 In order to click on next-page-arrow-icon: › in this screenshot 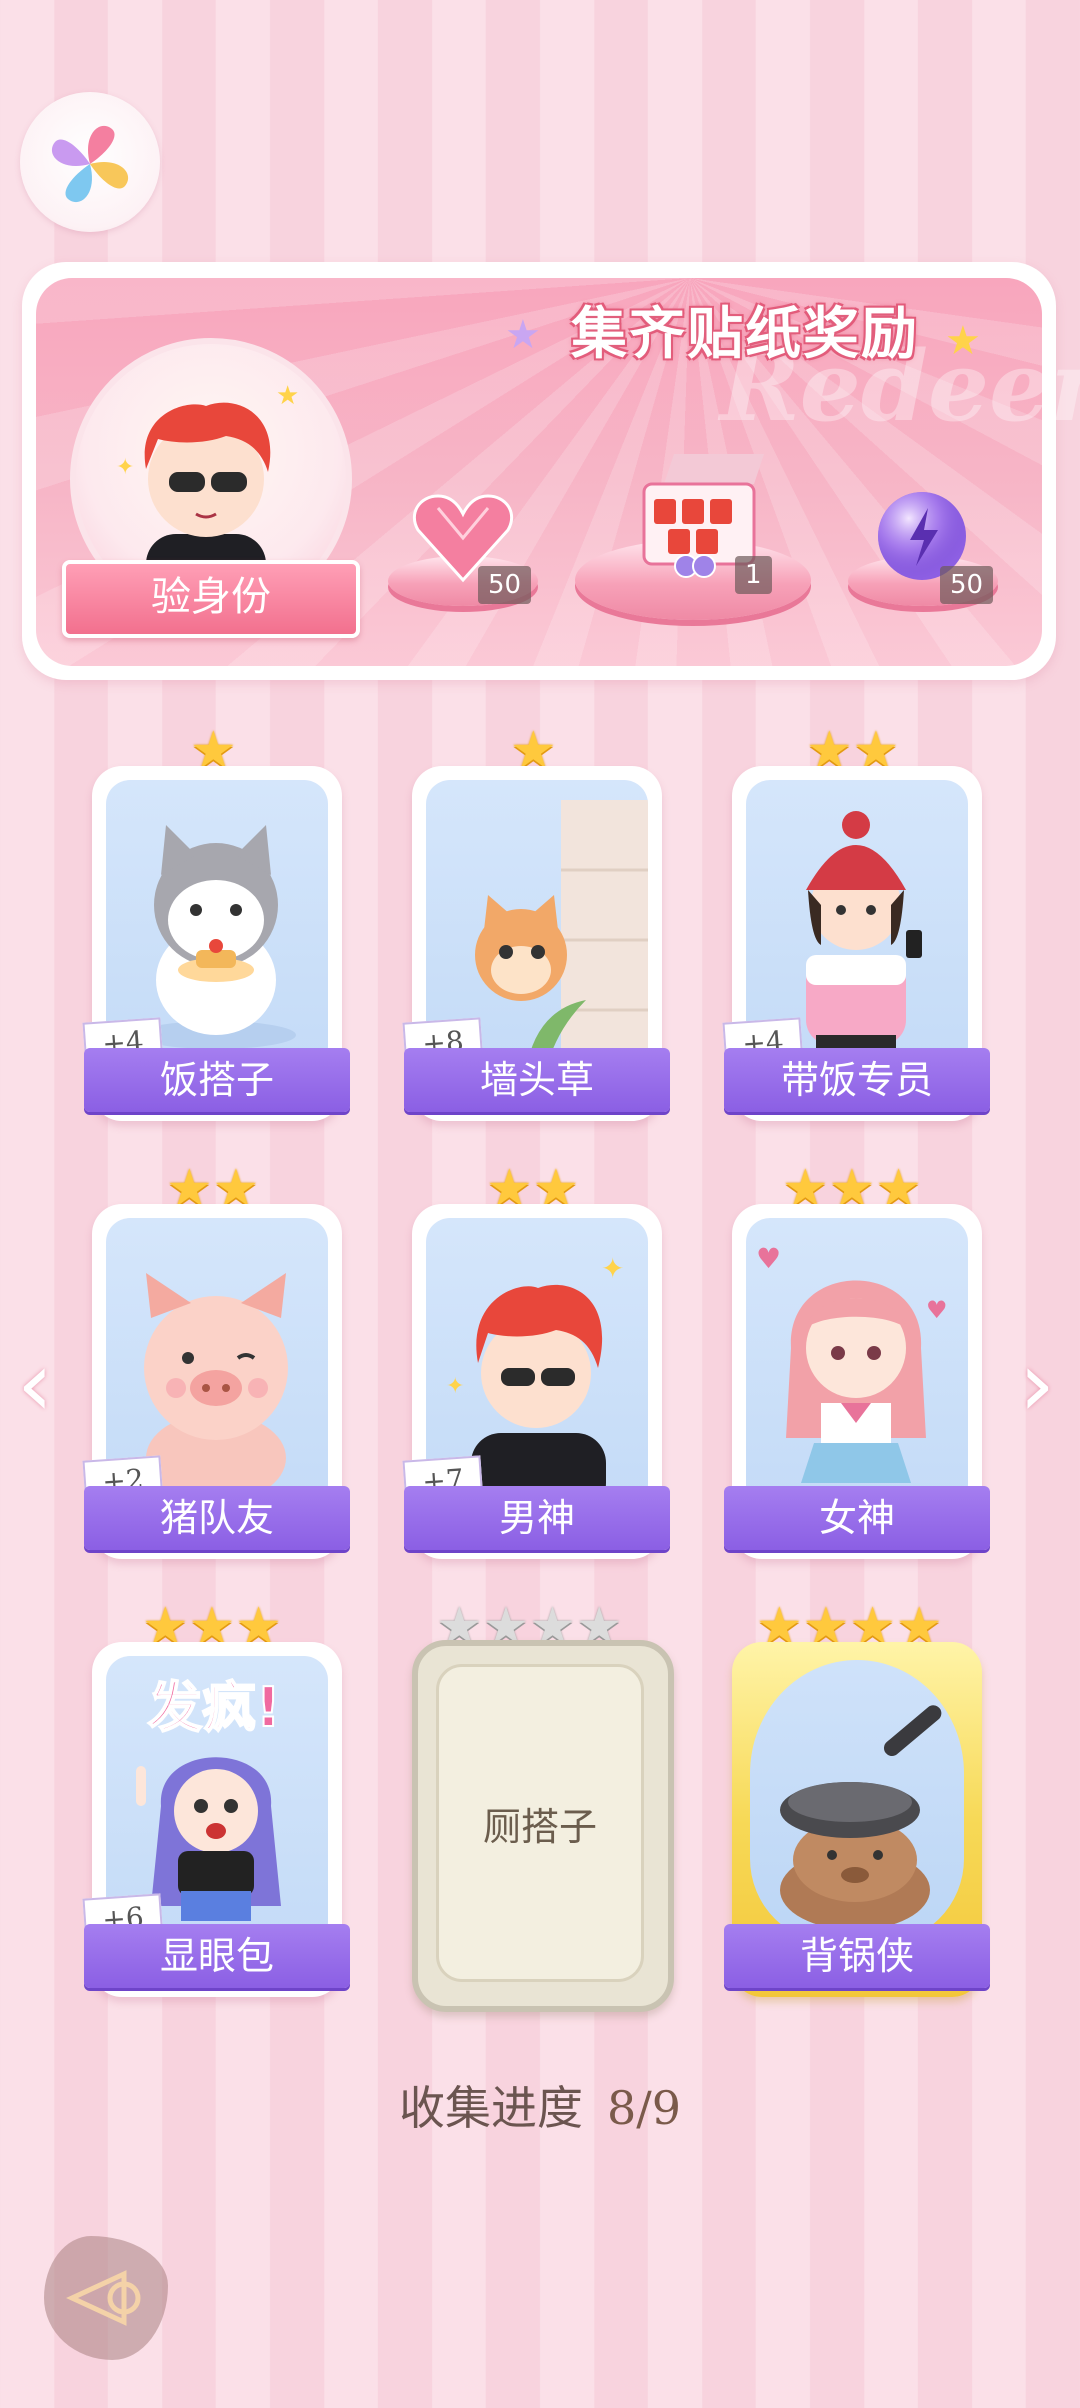, I will do `click(1037, 1385)`.